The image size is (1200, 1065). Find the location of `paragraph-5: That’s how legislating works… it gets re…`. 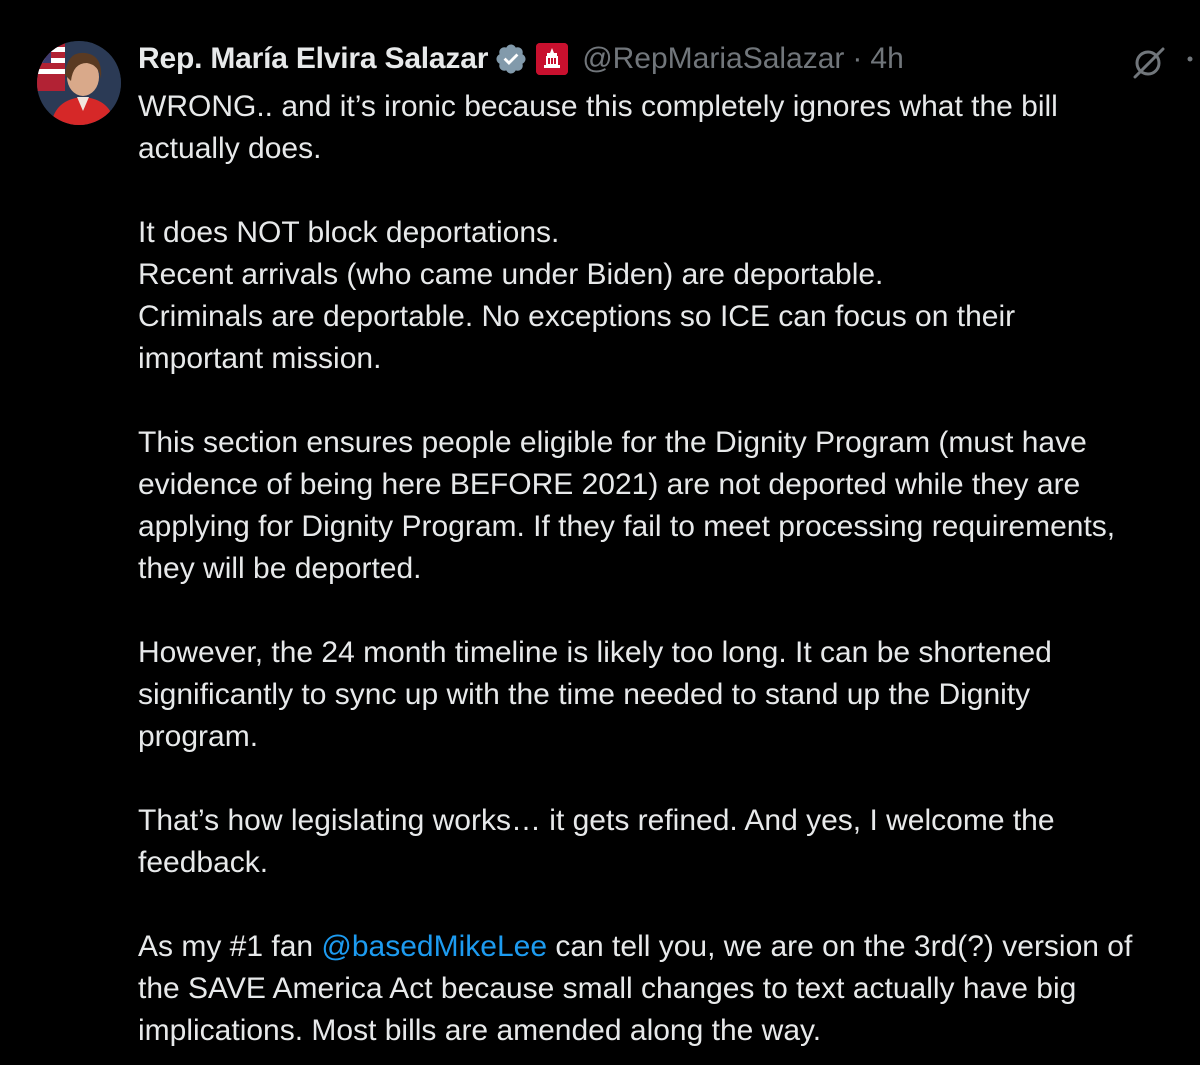

paragraph-5: That’s how legislating works… it gets re… is located at coordinates (668, 842).